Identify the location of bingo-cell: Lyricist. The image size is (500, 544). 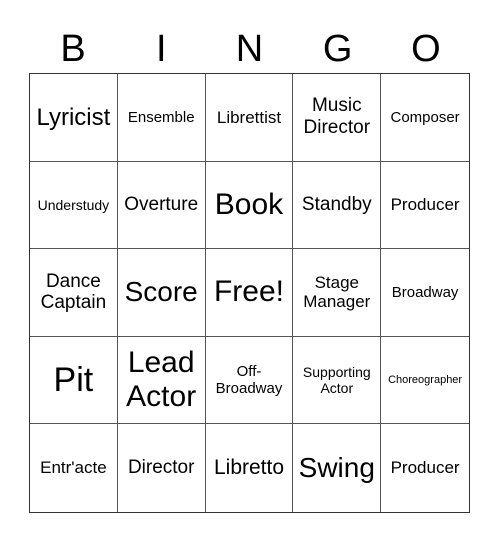
(74, 118).